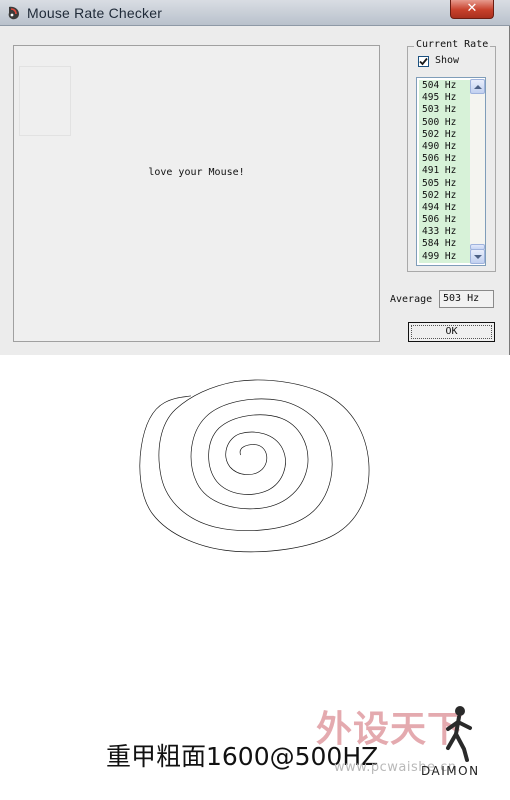 This screenshot has width=510, height=800. I want to click on show-checkbox-label: Show, so click(447, 60).